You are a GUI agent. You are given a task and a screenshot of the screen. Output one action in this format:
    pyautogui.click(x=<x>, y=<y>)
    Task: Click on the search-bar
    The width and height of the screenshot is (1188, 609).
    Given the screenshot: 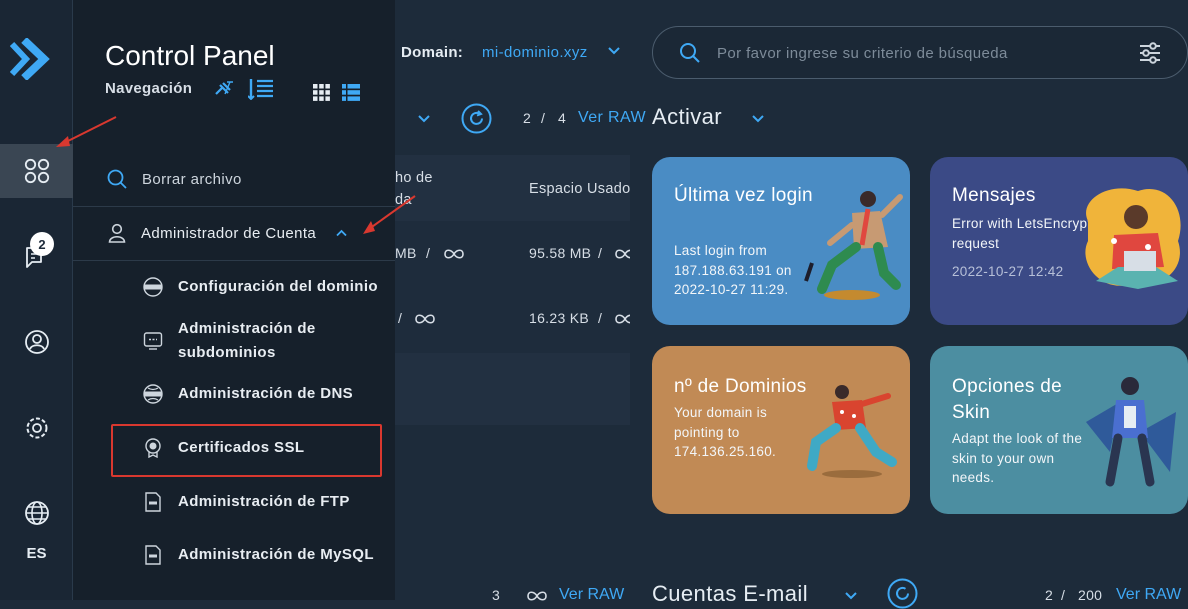 What is the action you would take?
    pyautogui.click(x=920, y=52)
    